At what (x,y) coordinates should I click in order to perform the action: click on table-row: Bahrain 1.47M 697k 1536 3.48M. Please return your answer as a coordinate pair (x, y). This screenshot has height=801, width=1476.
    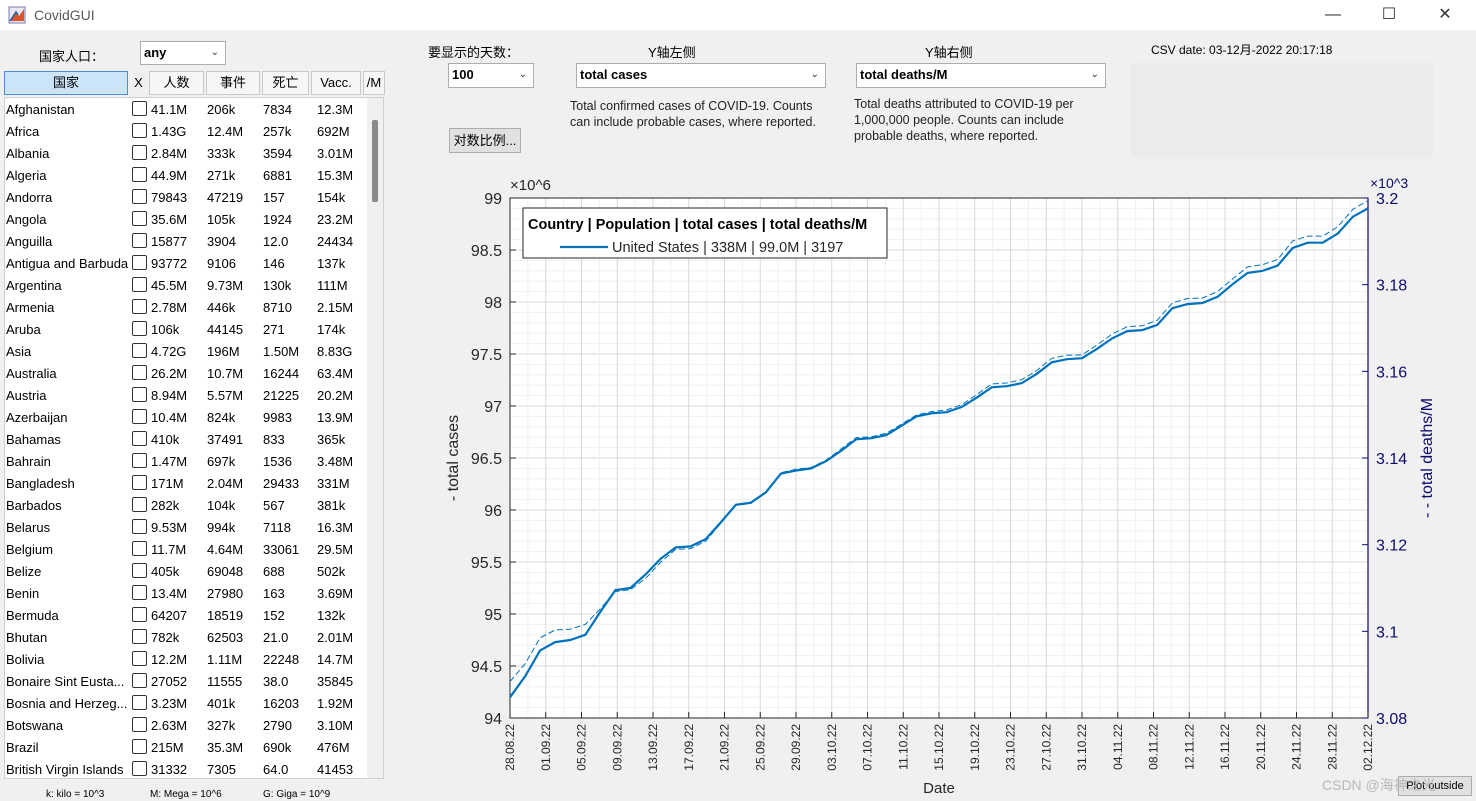
    Looking at the image, I should click on (186, 461).